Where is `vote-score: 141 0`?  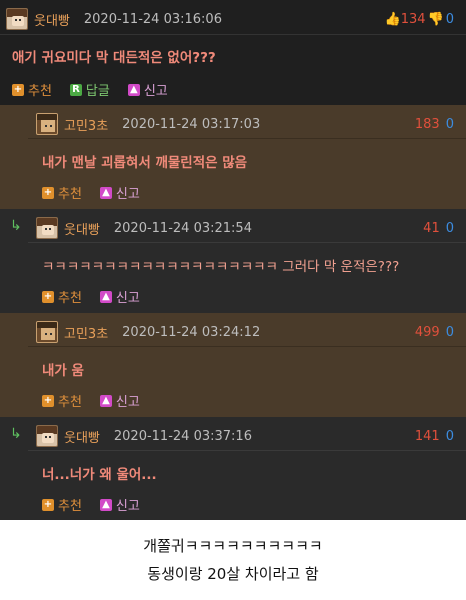 vote-score: 141 0 is located at coordinates (434, 436).